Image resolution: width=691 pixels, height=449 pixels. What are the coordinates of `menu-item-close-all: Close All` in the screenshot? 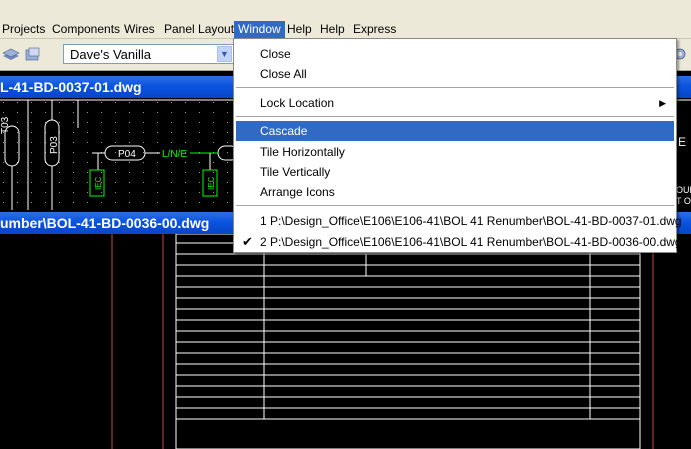 It's located at (455, 74).